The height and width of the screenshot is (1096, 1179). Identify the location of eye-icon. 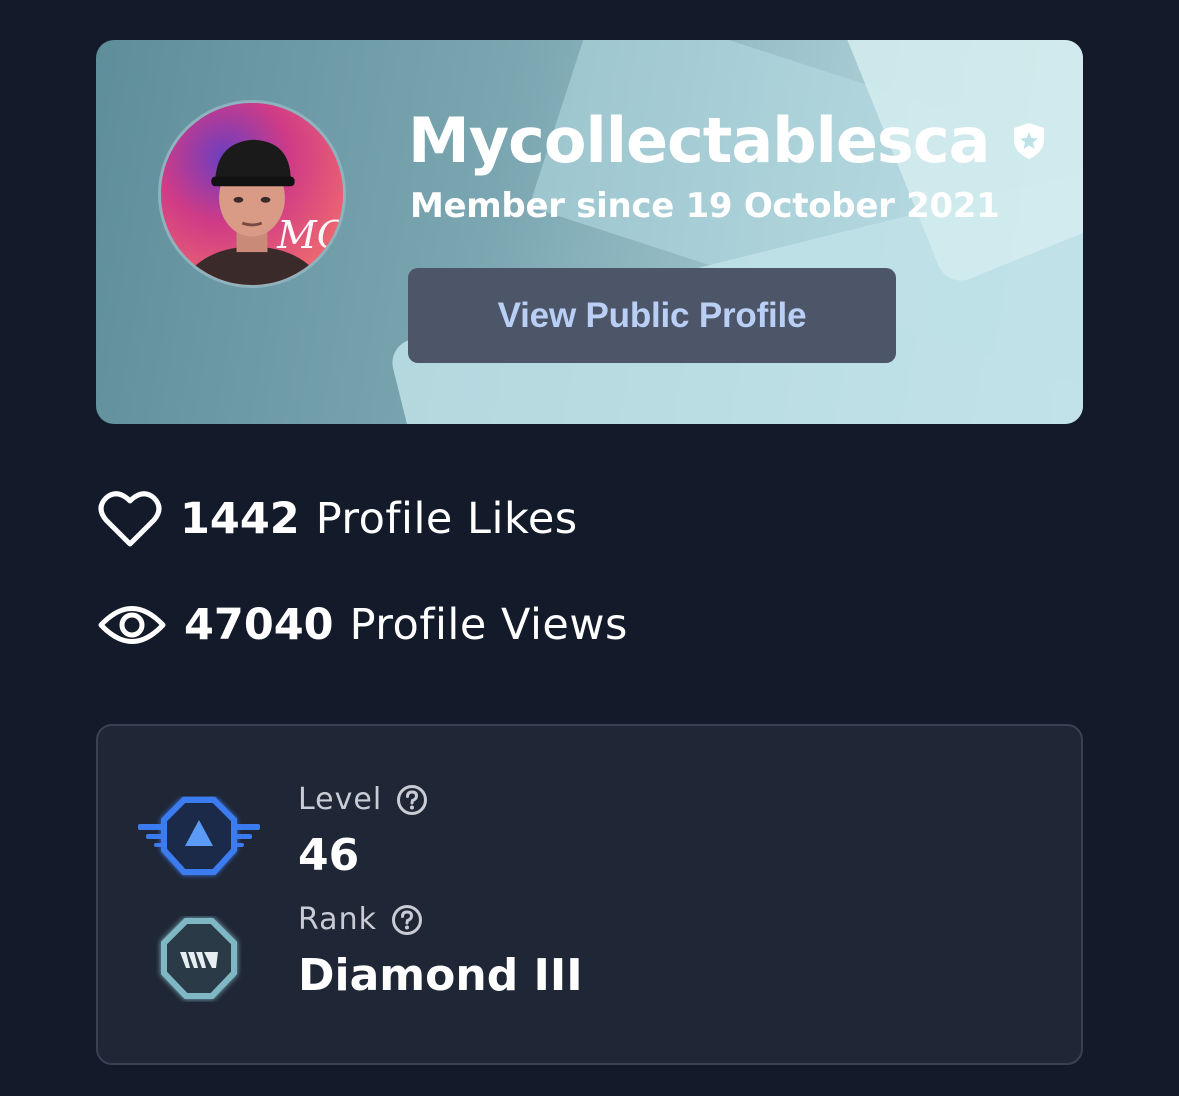
(132, 625).